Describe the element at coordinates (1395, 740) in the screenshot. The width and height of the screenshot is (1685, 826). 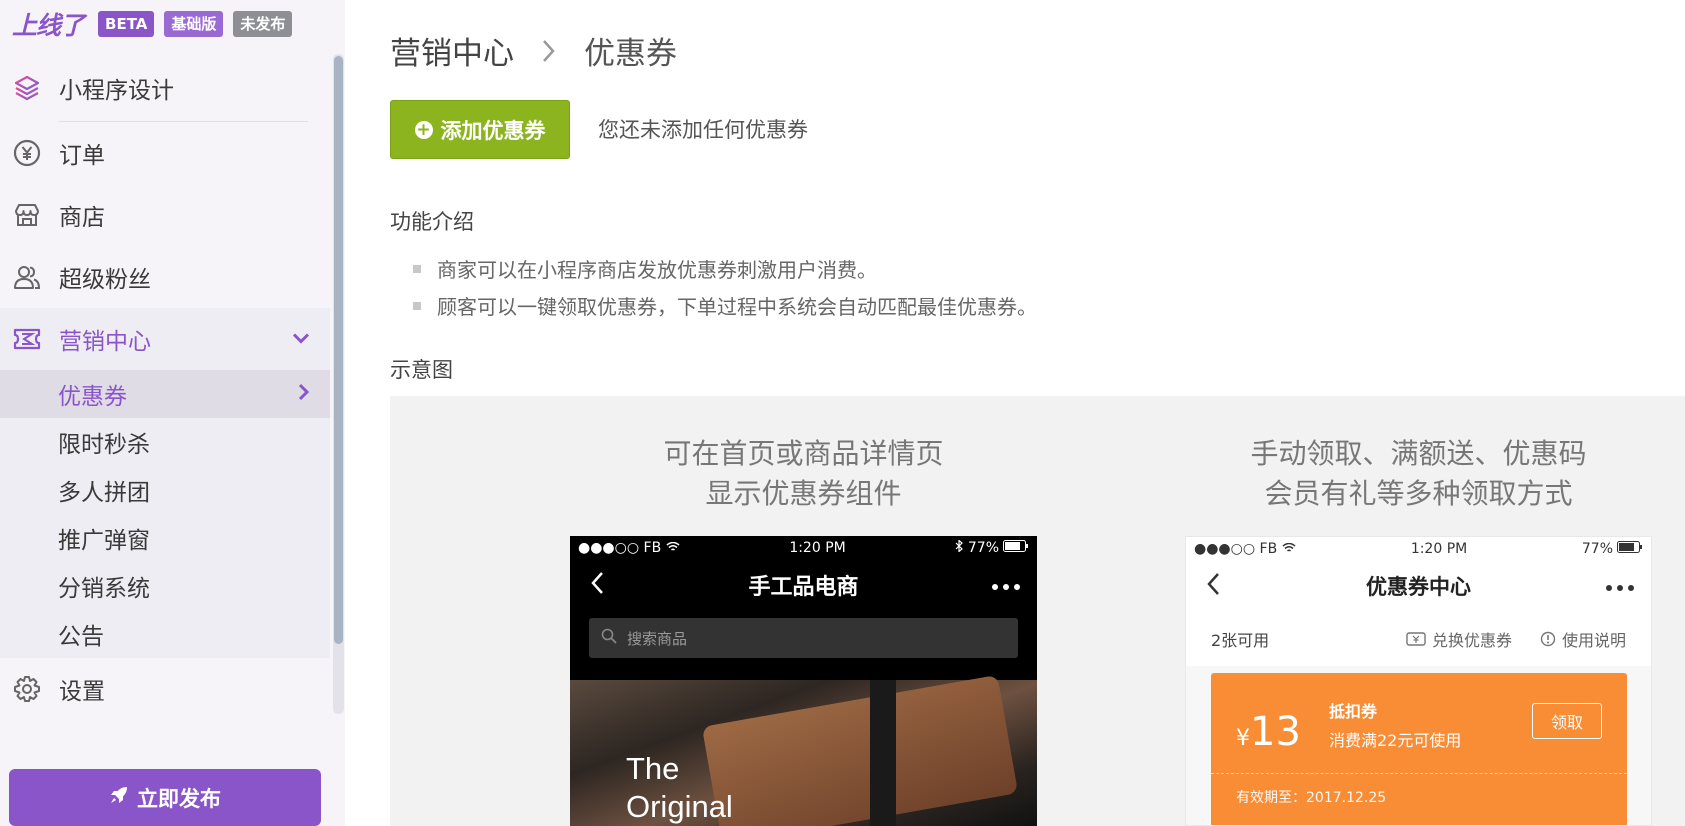
I see `coupon-condition: 消费满22元可使用` at that location.